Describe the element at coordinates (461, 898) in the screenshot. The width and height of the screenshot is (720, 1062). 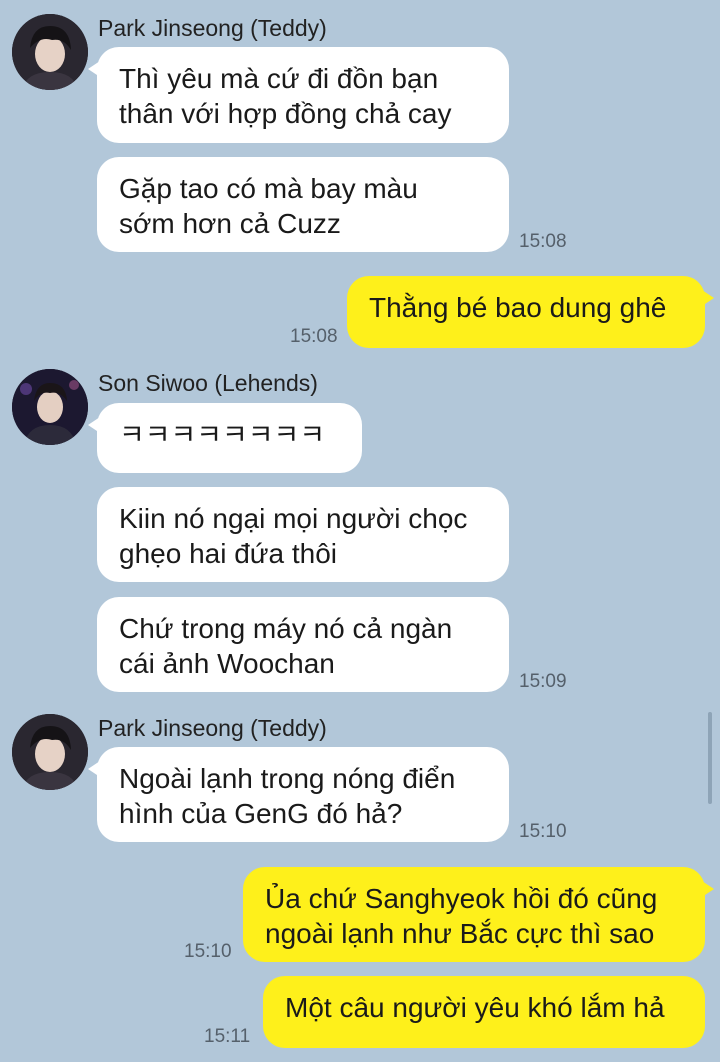
I see `message-line: Ủa chứ Sanghyeok hồi đó cũng` at that location.